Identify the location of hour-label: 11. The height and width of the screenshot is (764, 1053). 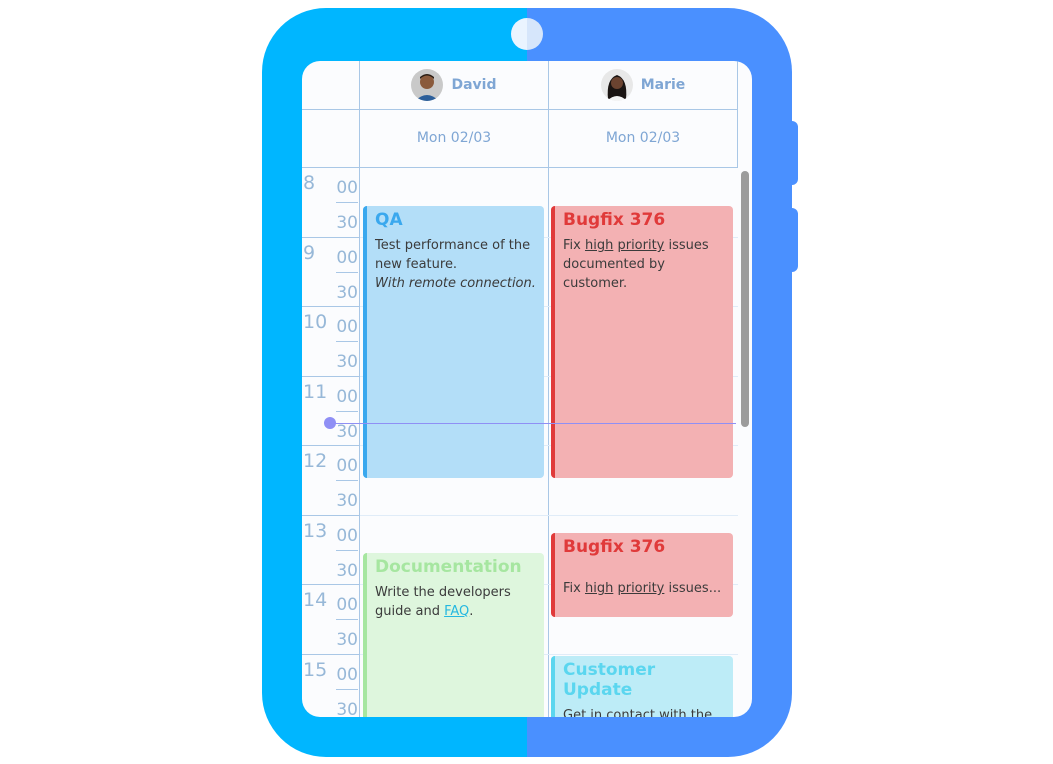
(315, 391).